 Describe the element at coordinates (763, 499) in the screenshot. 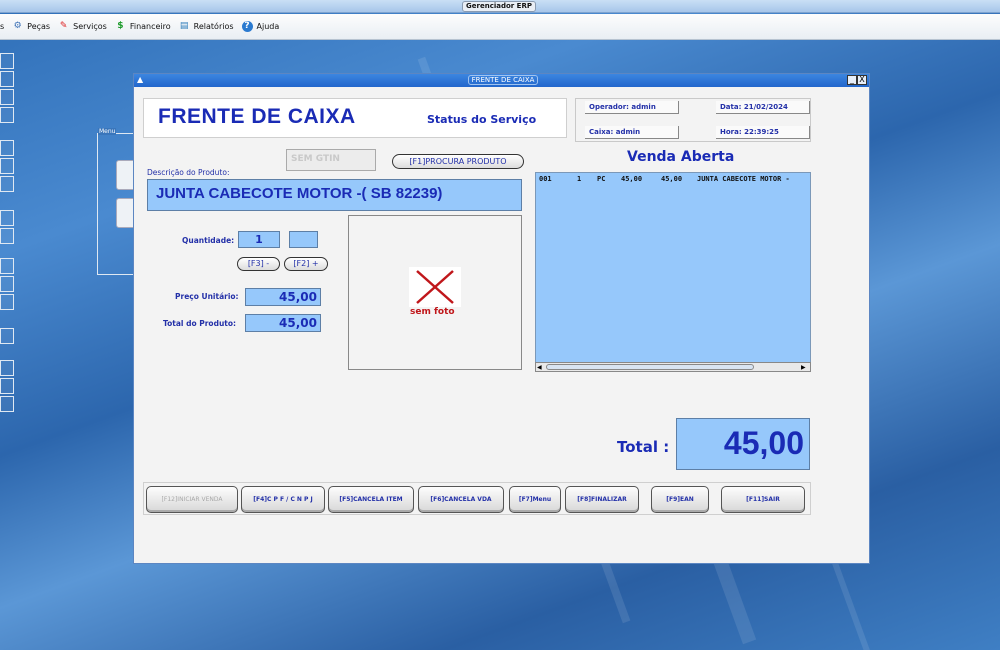

I see `exit-button: [F11]SAIR` at that location.